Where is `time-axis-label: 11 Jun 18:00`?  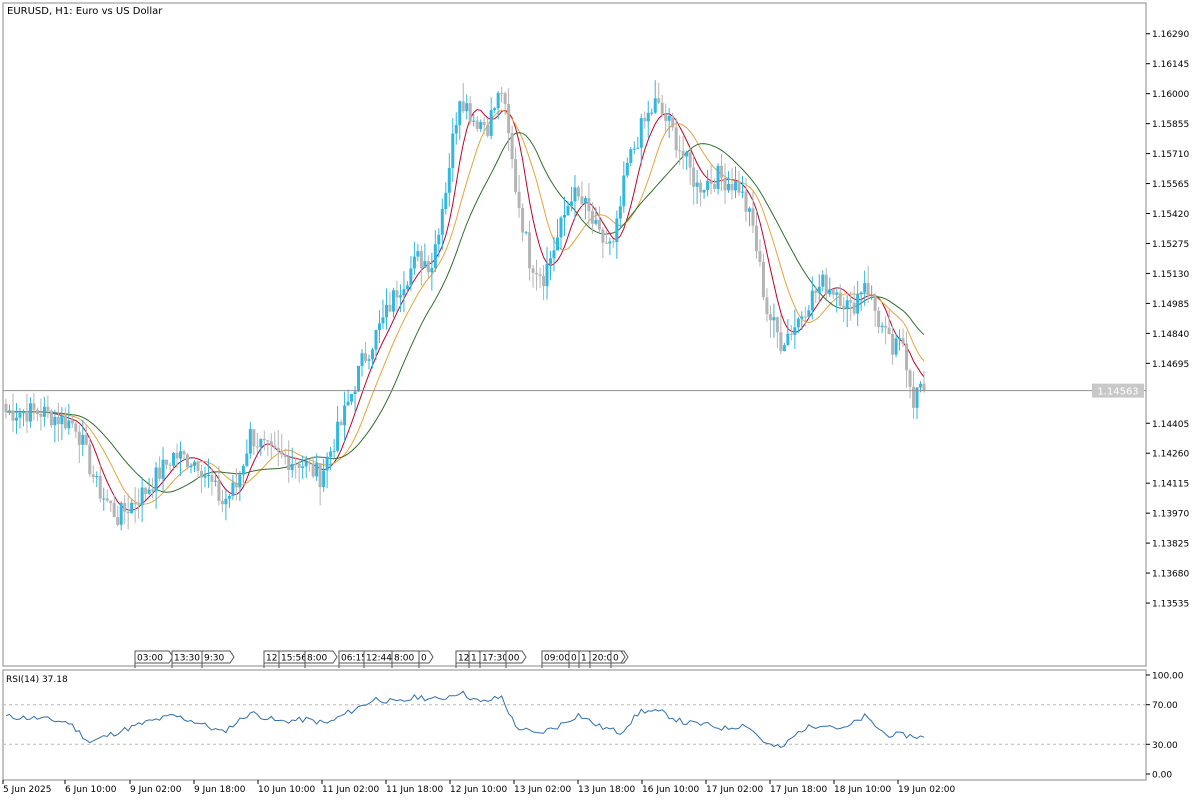 time-axis-label: 11 Jun 18:00 is located at coordinates (414, 790).